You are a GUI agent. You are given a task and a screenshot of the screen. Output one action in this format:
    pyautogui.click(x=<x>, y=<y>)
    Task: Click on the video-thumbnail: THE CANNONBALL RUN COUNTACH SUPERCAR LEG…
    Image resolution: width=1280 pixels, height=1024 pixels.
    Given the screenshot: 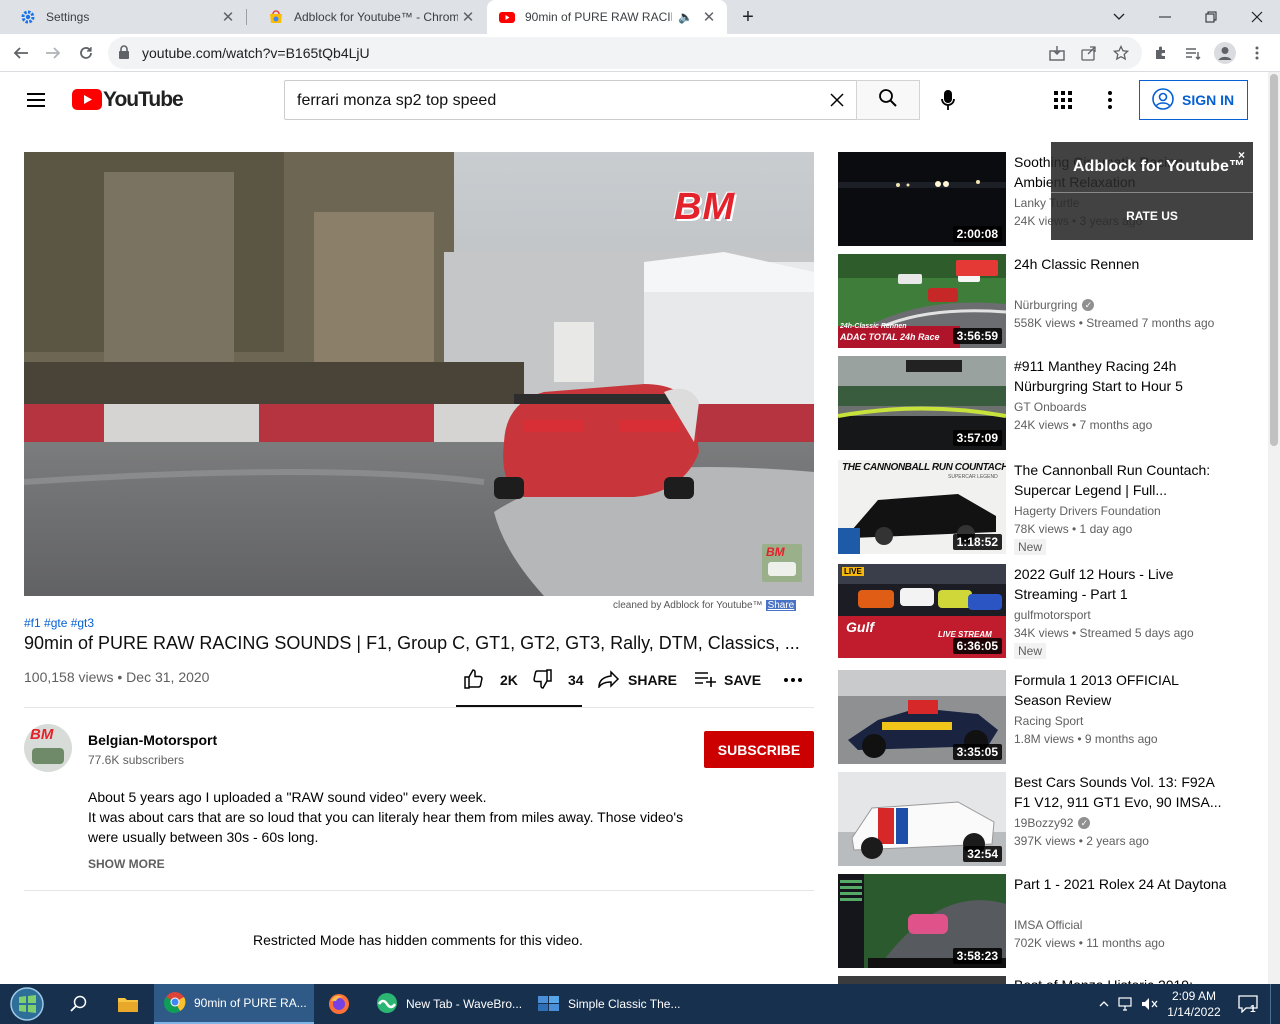 What is the action you would take?
    pyautogui.click(x=922, y=507)
    